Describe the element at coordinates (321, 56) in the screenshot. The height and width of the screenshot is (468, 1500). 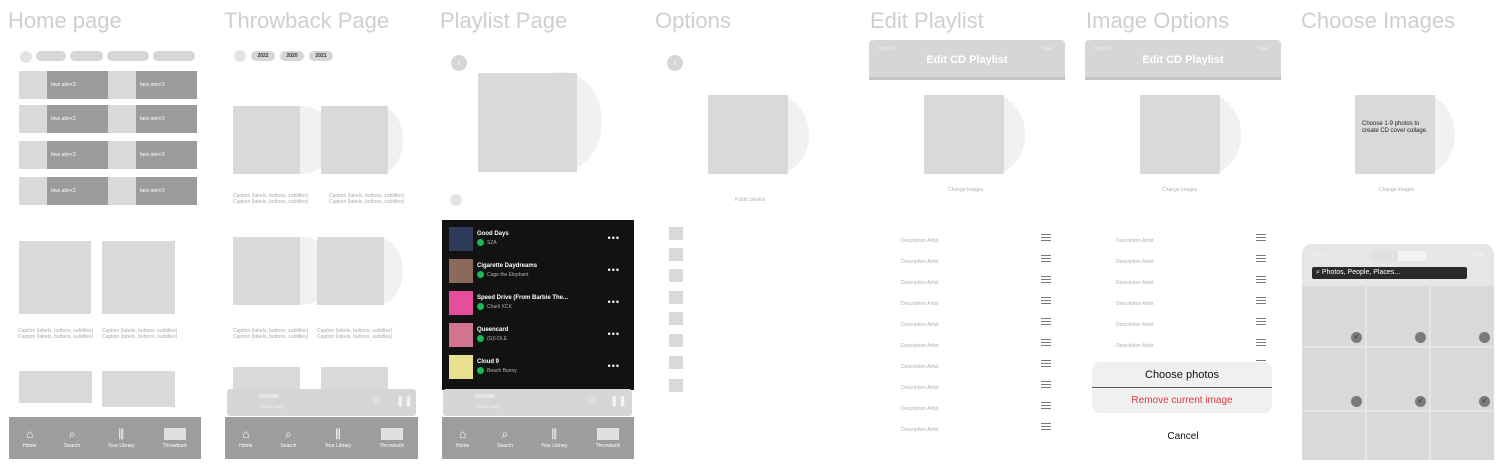
I see `year-chip-2021: 2021` at that location.